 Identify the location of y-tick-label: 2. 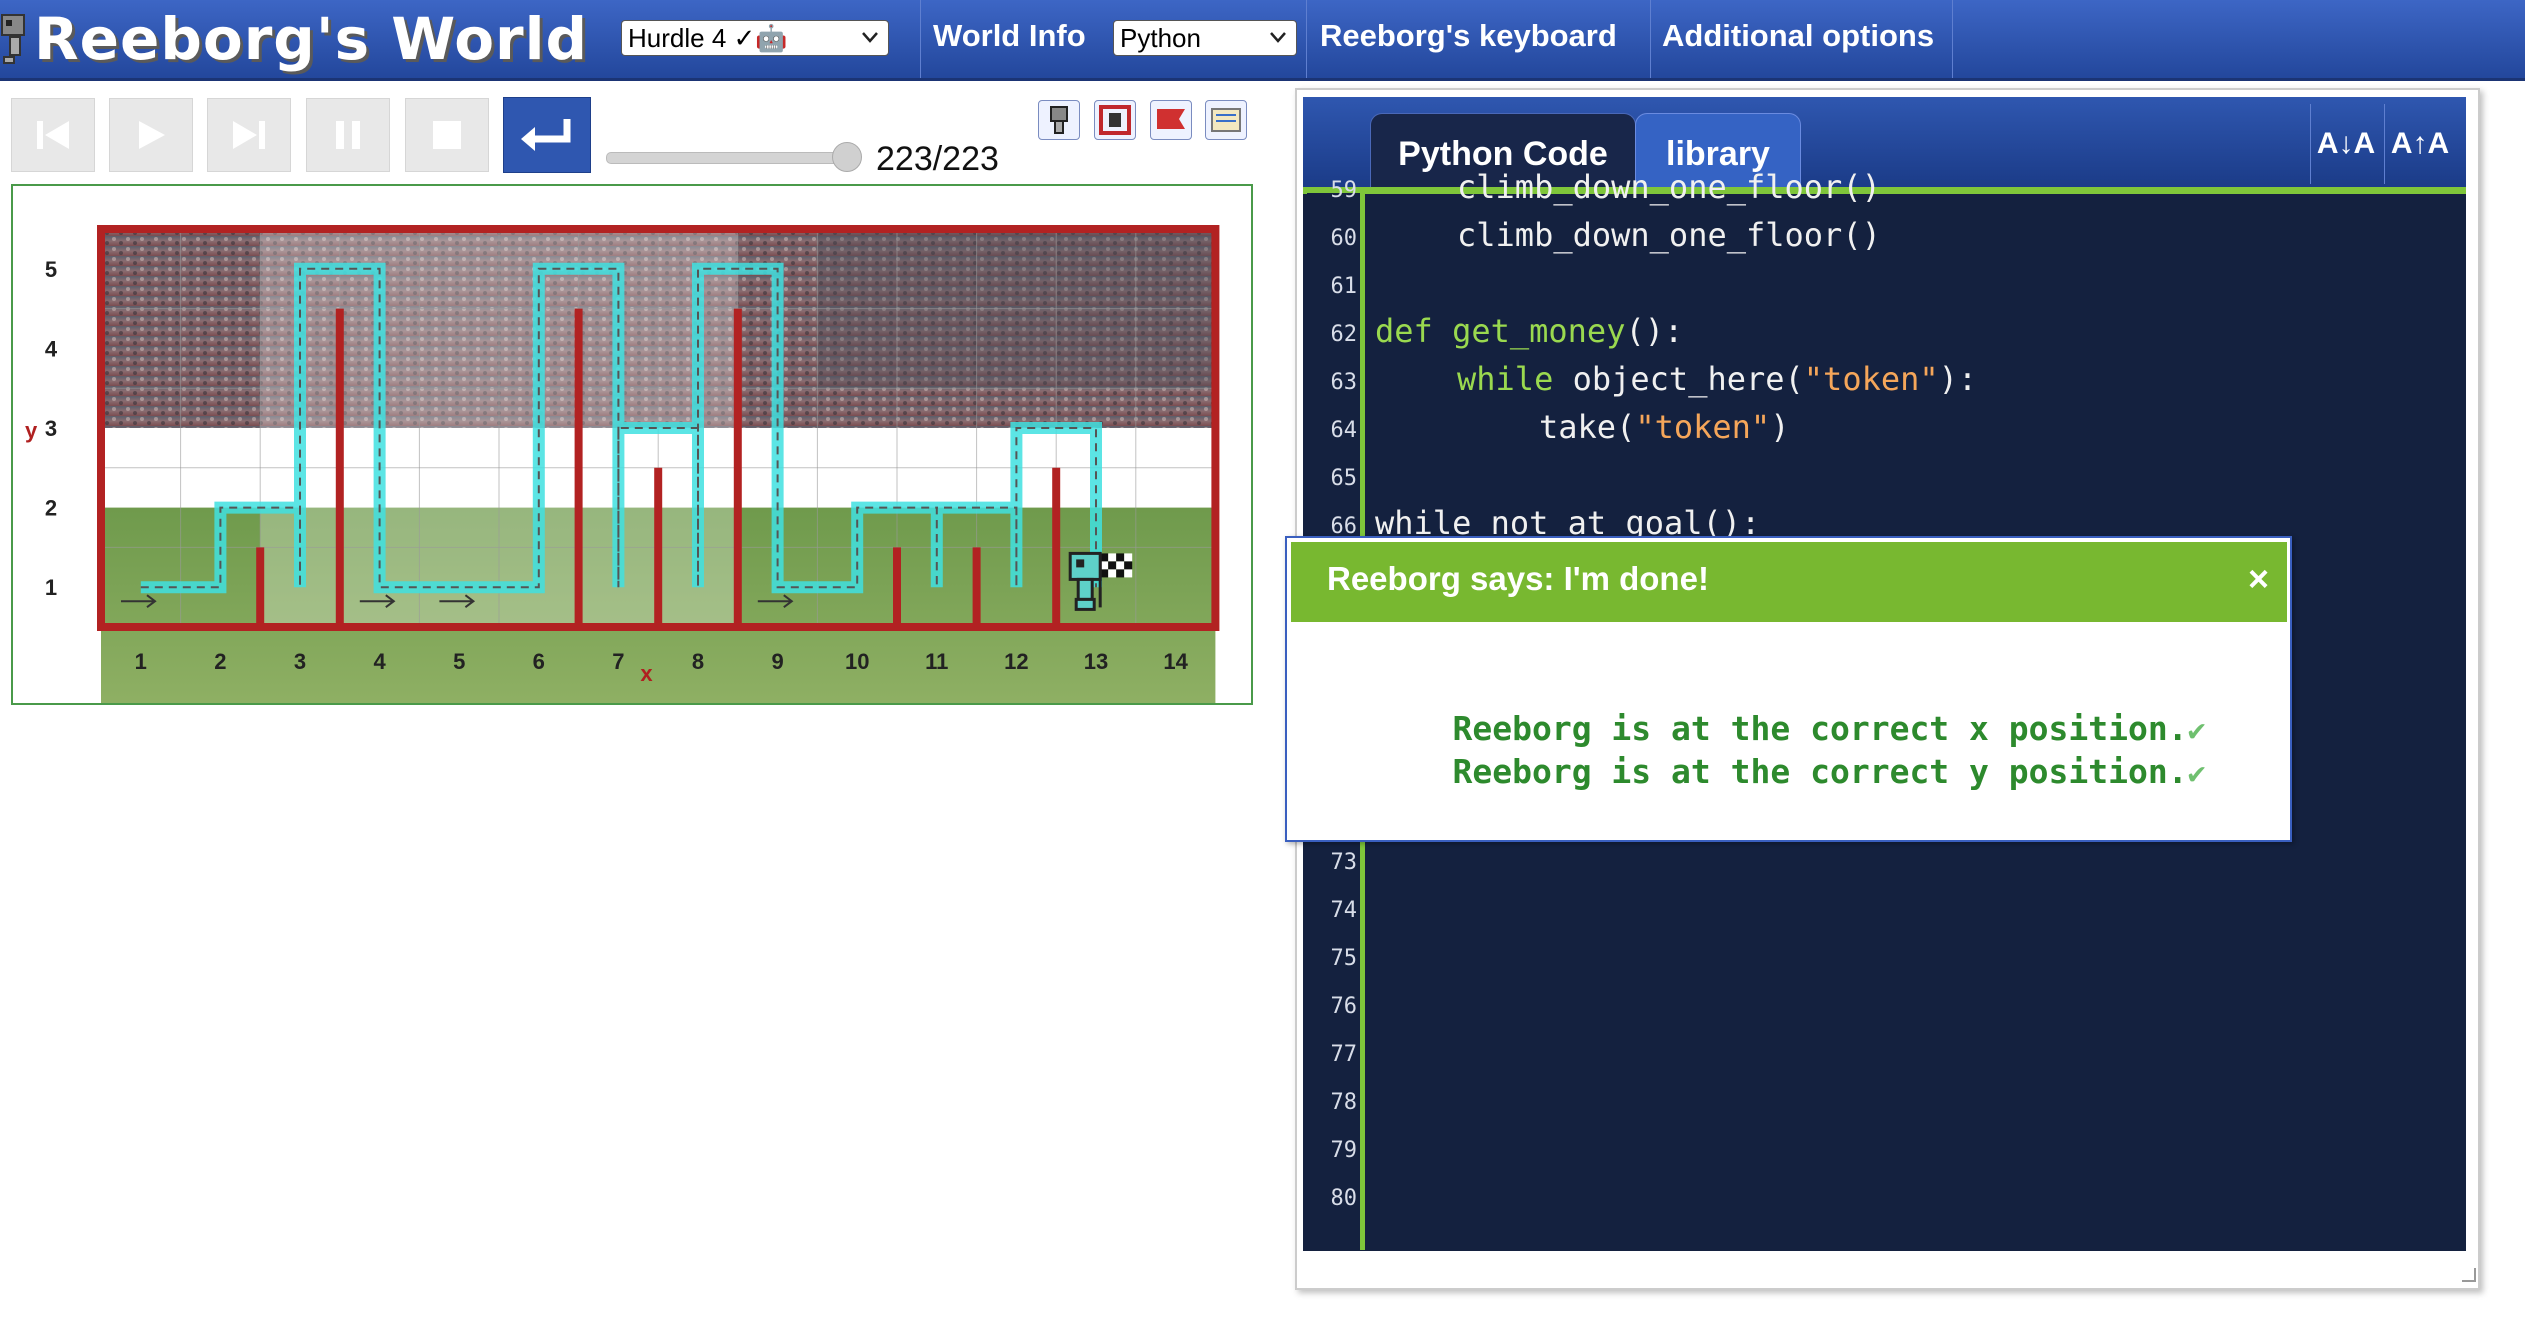
(51, 508).